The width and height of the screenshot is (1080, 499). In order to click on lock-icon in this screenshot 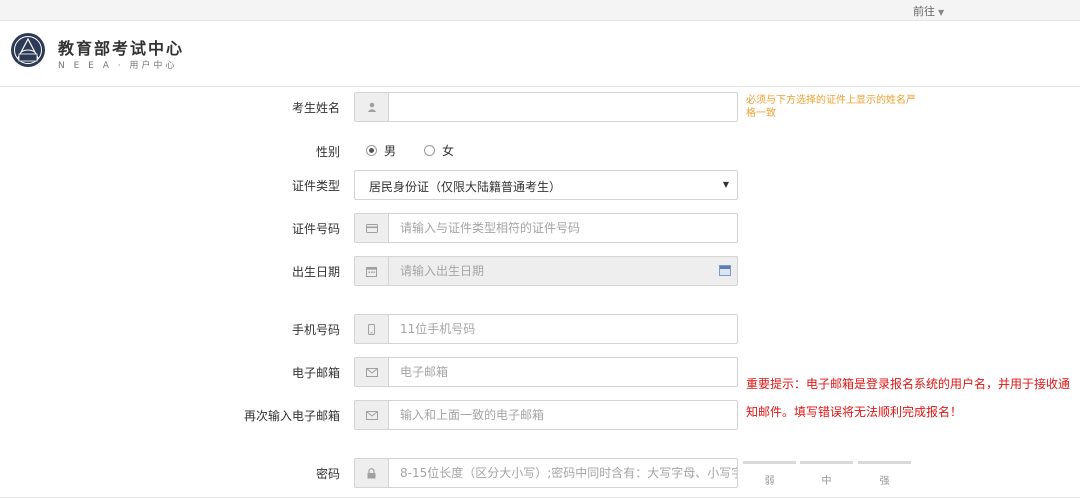, I will do `click(372, 473)`.